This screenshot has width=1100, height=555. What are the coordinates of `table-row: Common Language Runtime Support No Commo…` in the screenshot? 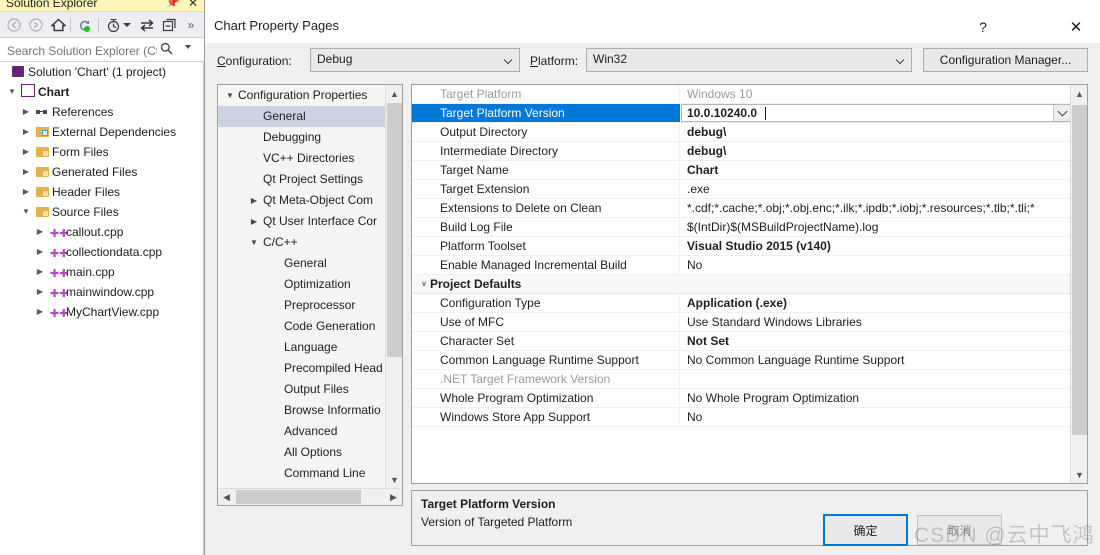 It's located at (741, 360).